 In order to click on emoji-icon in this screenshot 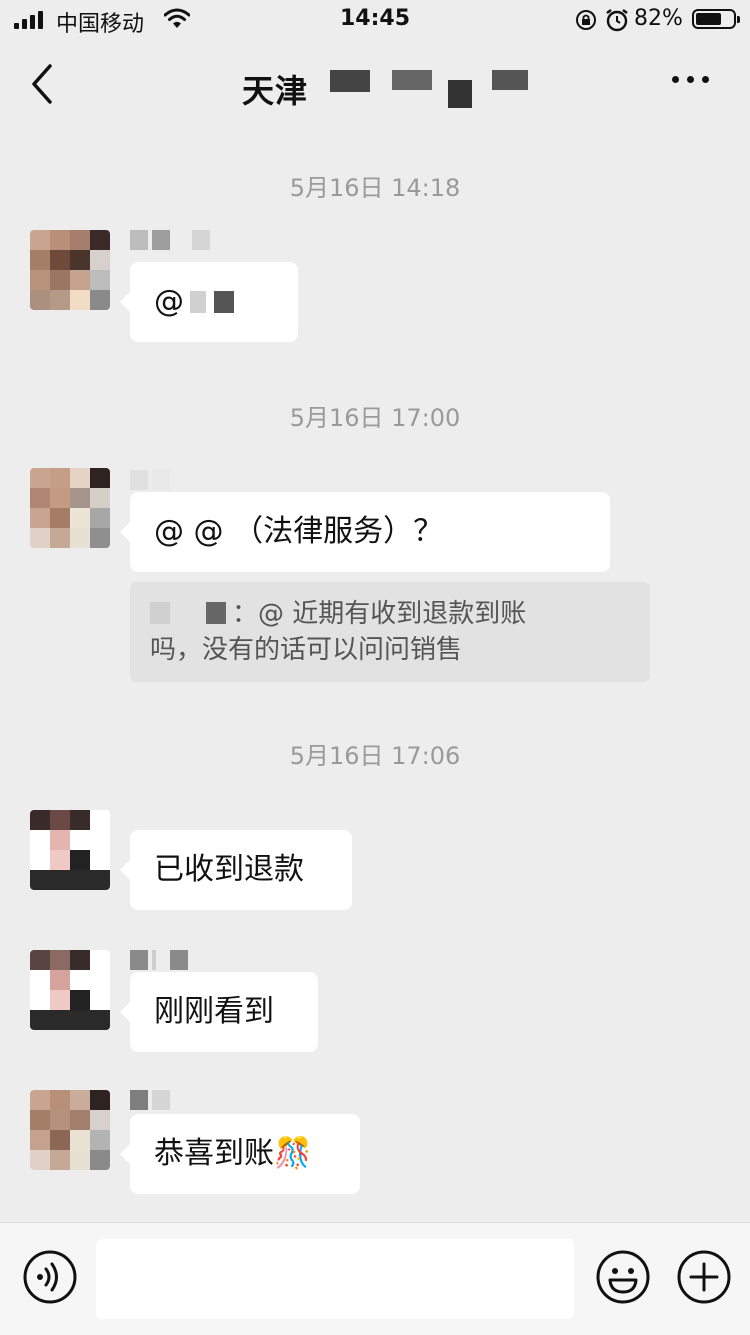, I will do `click(623, 1277)`.